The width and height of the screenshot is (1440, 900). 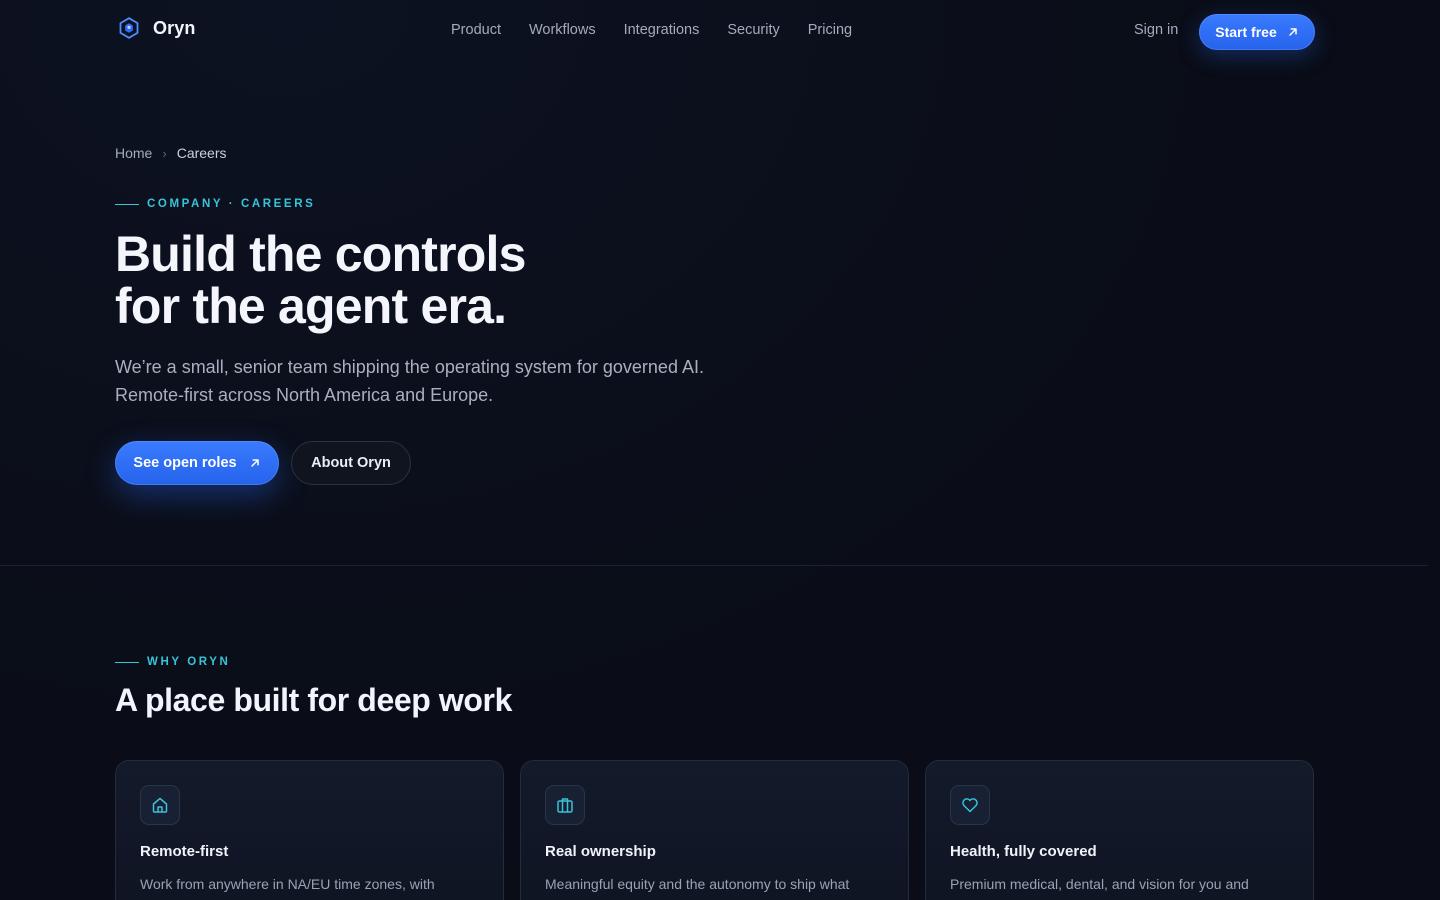 What do you see at coordinates (313, 700) in the screenshot?
I see `why-section-title: A place built for deep work` at bounding box center [313, 700].